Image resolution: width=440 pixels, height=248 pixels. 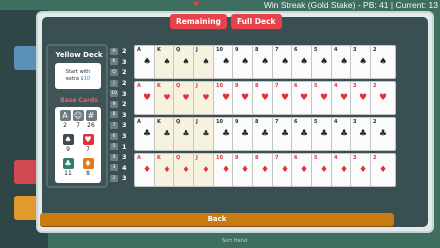 I want to click on tab-remaining: Remaining, so click(x=198, y=21).